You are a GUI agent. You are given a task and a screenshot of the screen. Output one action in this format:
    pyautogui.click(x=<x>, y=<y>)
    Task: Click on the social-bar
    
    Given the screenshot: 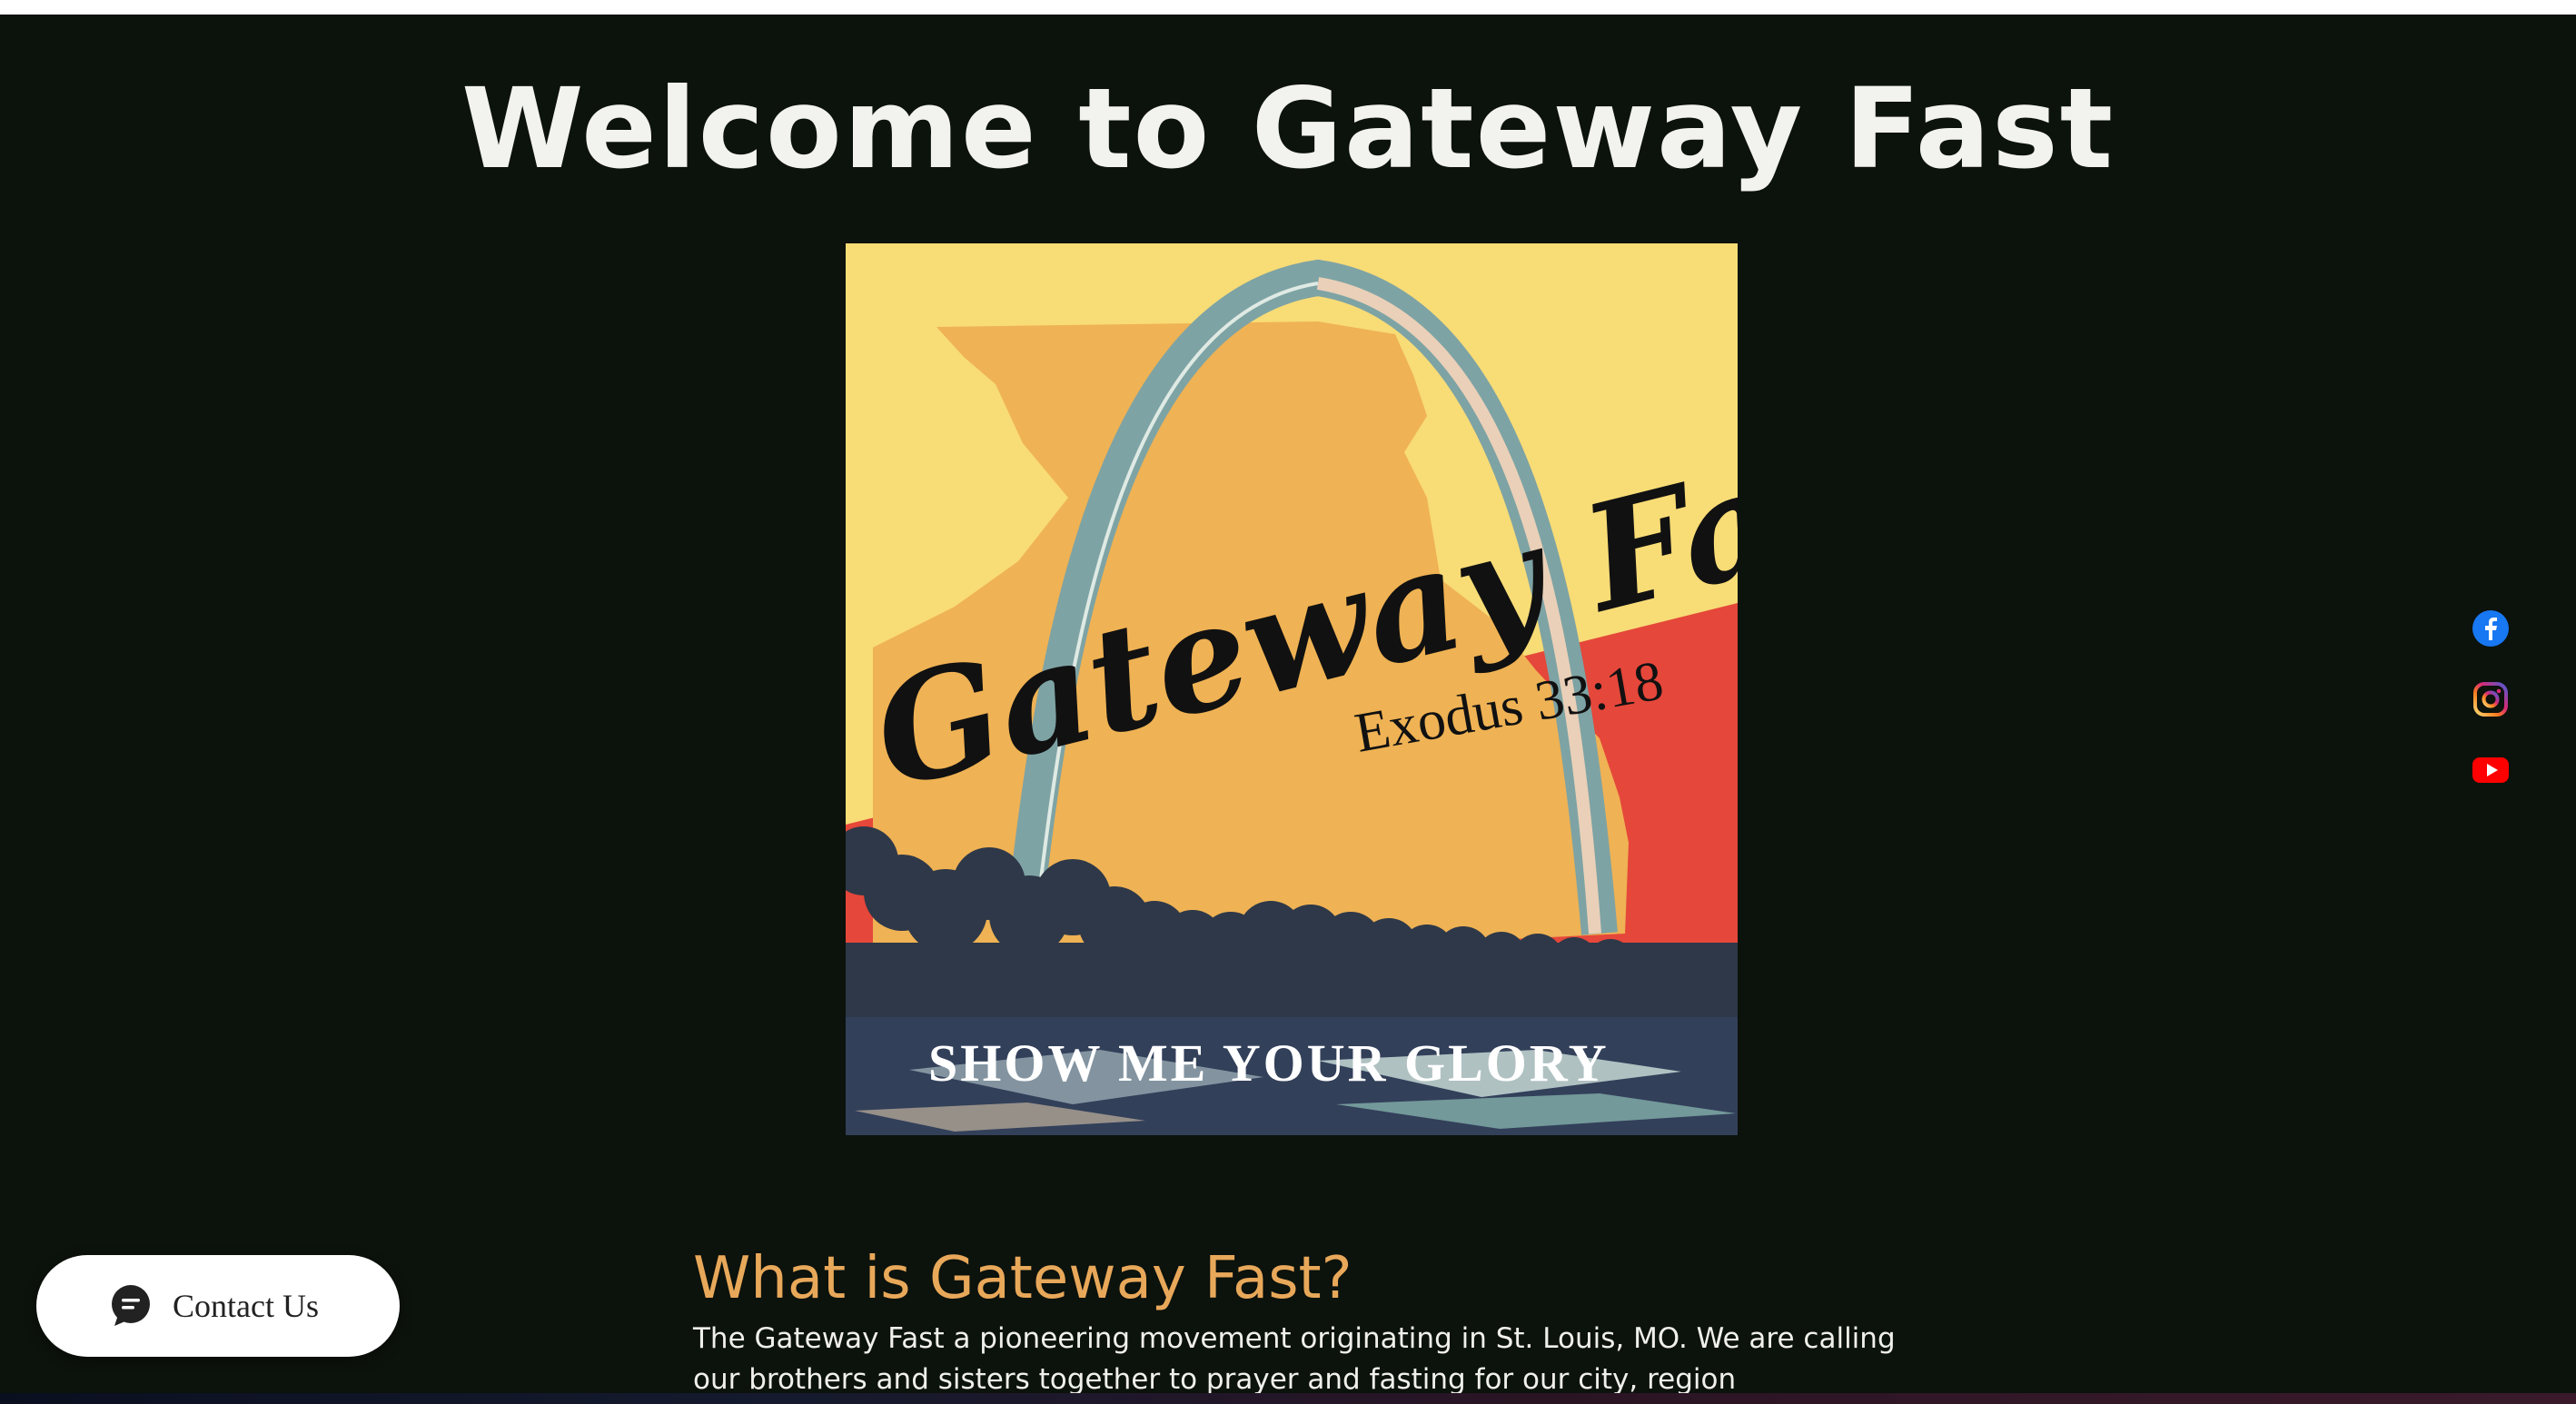 What is the action you would take?
    pyautogui.click(x=2492, y=716)
    